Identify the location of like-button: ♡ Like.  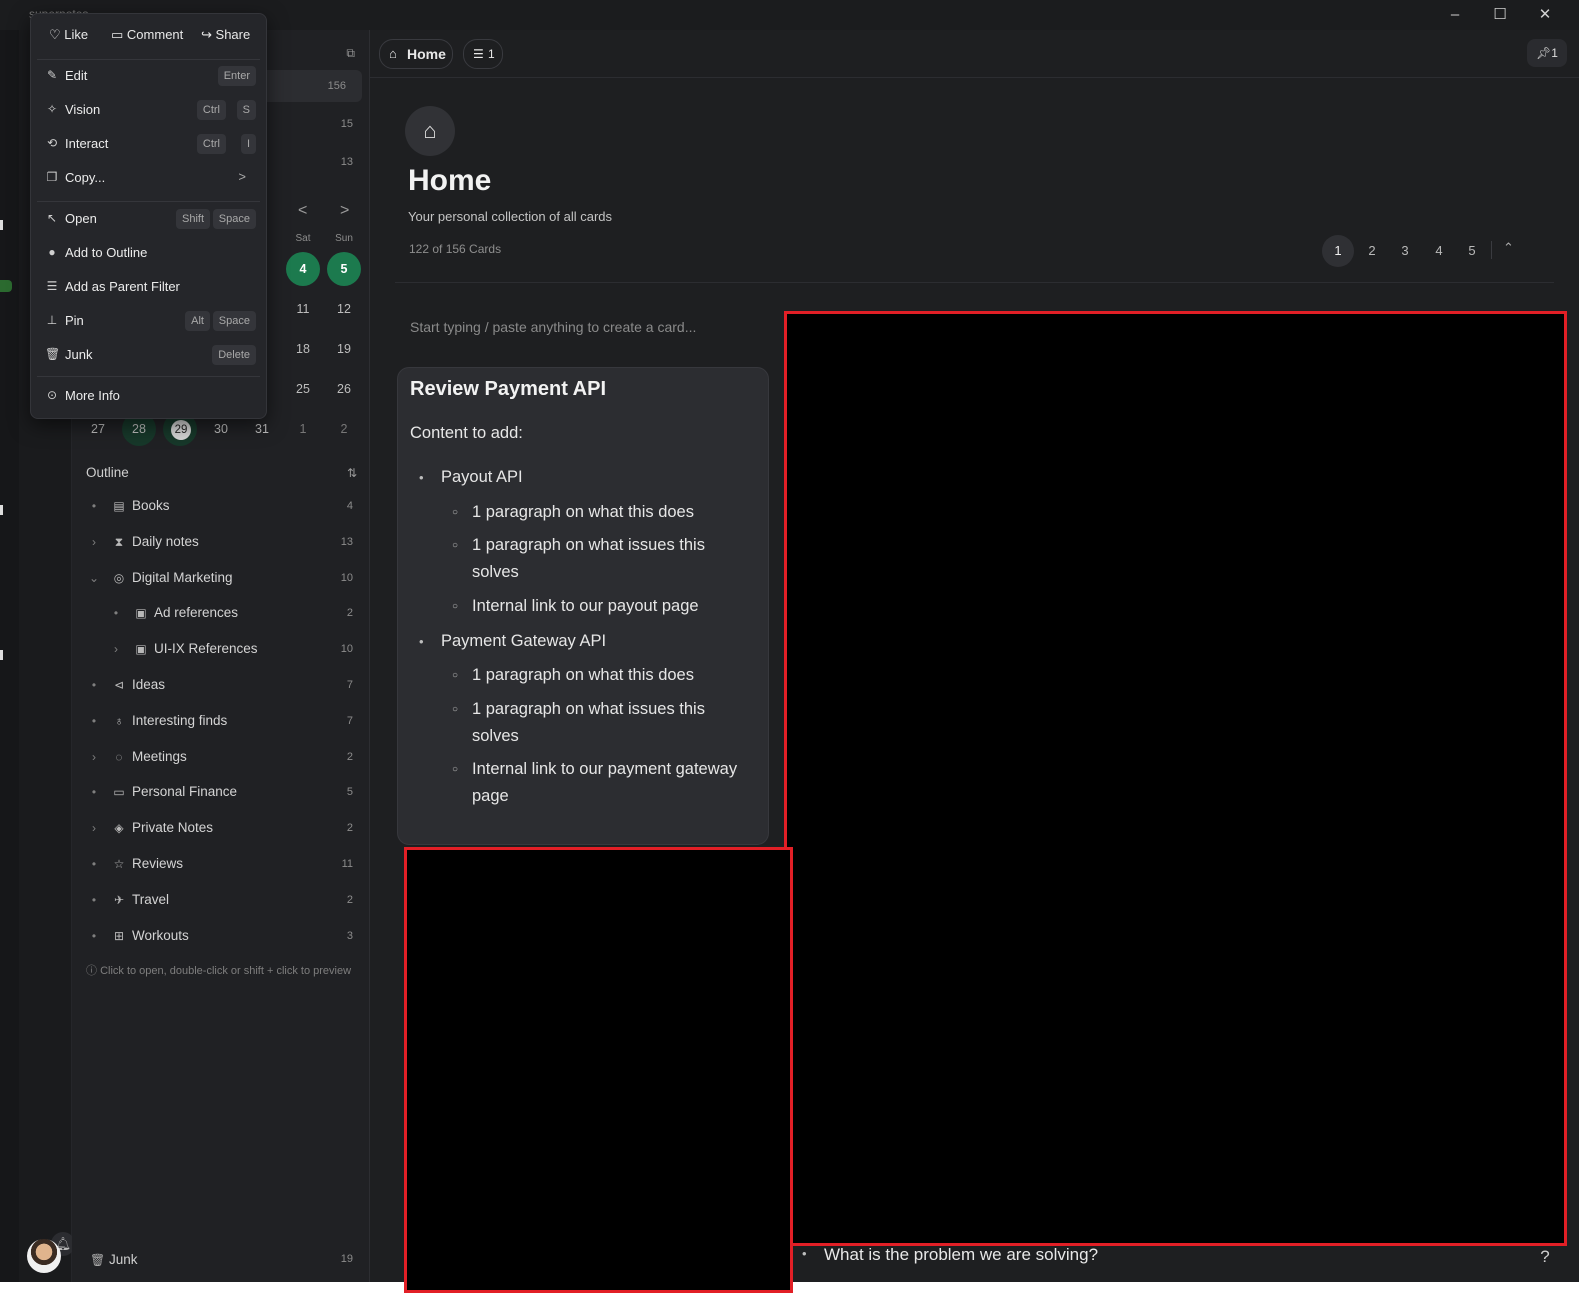
(68, 35).